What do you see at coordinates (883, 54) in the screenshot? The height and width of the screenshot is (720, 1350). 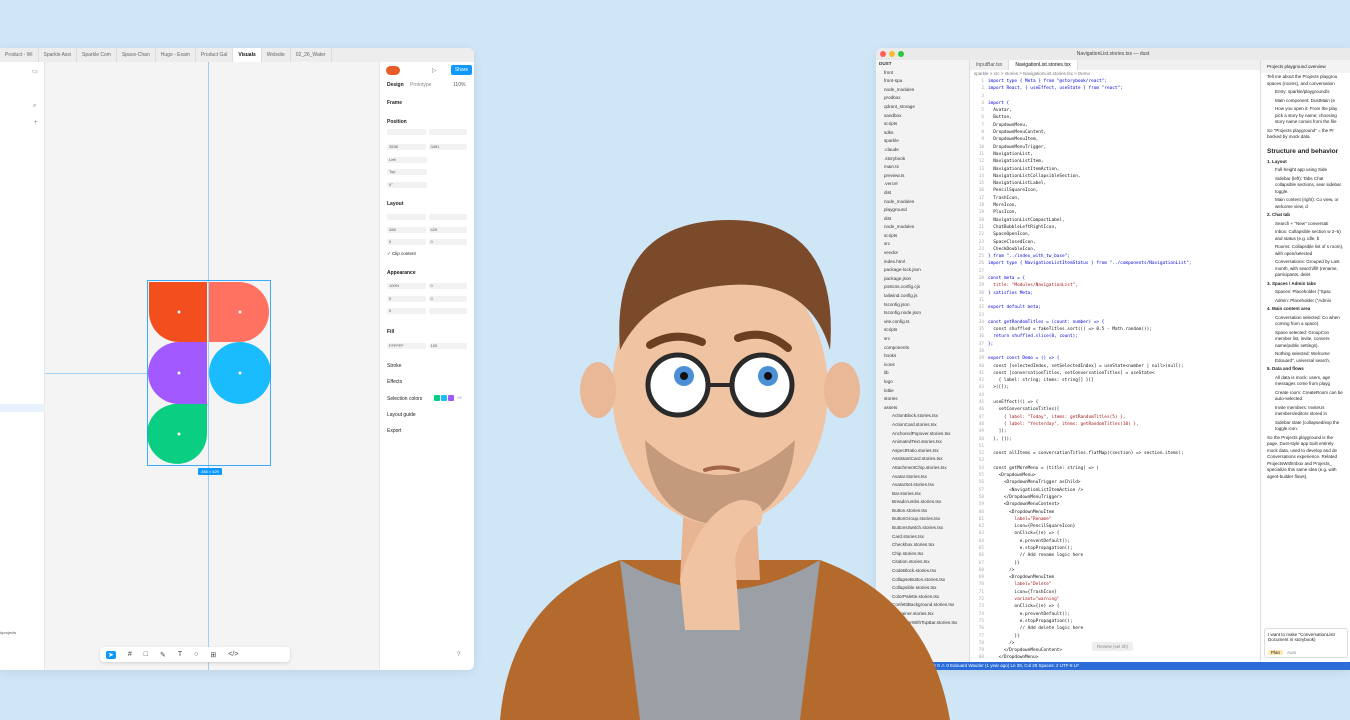 I see `close-icon` at bounding box center [883, 54].